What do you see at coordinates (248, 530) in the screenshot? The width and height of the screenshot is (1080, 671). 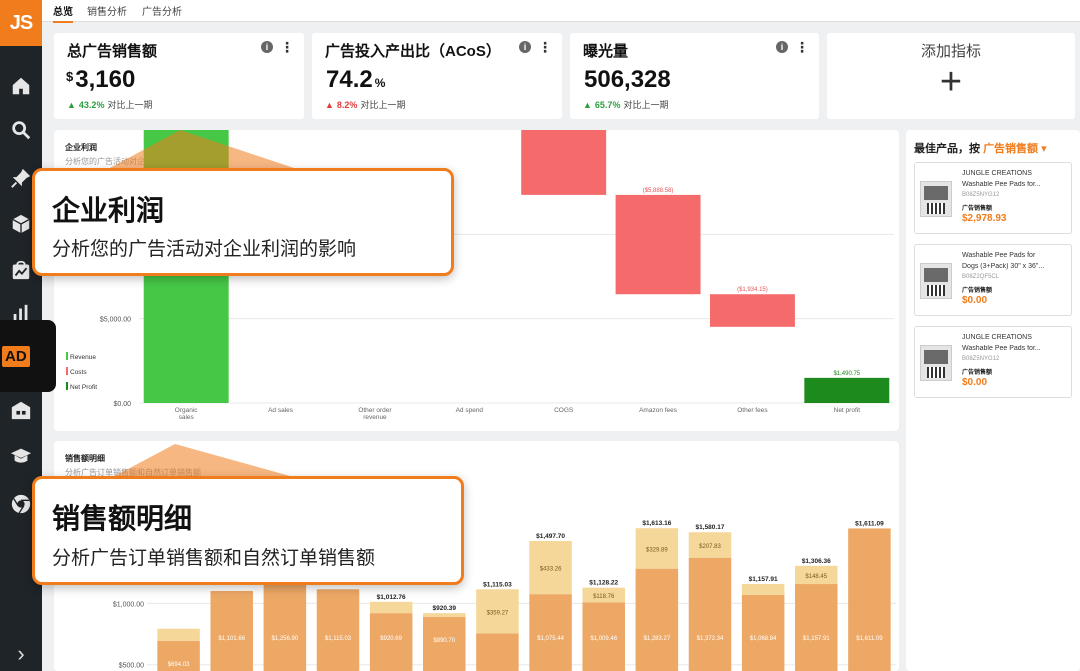 I see `callout-sales: 销售额明细 分析广告订单销售额和自然订单销售额` at bounding box center [248, 530].